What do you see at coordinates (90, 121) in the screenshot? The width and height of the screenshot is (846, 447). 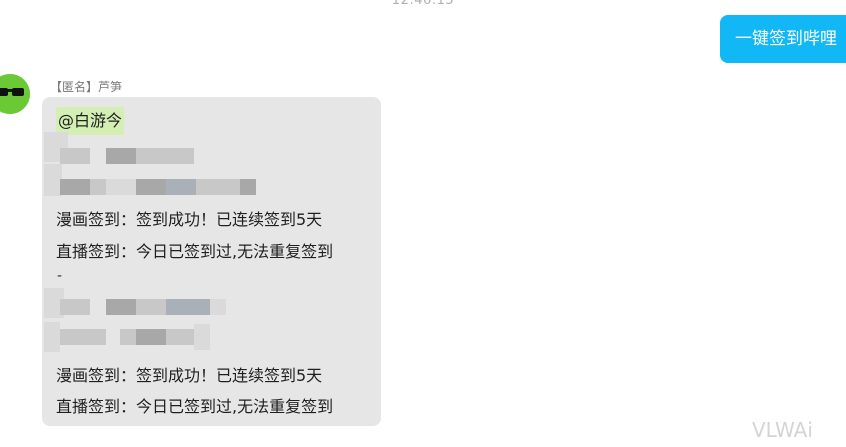 I see `mention-tag: @白游今` at bounding box center [90, 121].